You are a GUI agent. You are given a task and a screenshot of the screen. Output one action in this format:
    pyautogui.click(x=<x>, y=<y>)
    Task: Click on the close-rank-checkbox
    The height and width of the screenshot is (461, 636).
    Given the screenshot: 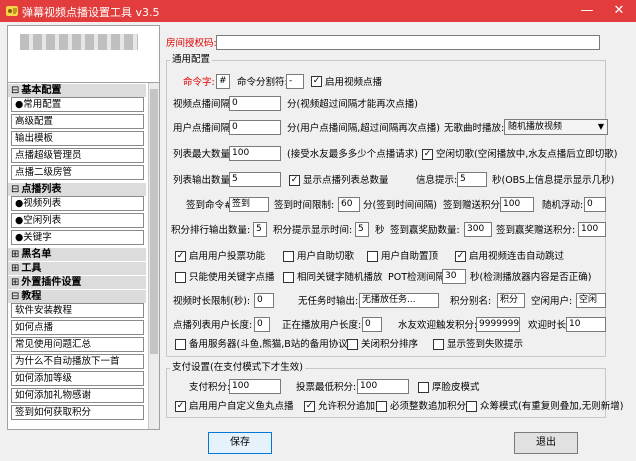 What is the action you would take?
    pyautogui.click(x=352, y=344)
    